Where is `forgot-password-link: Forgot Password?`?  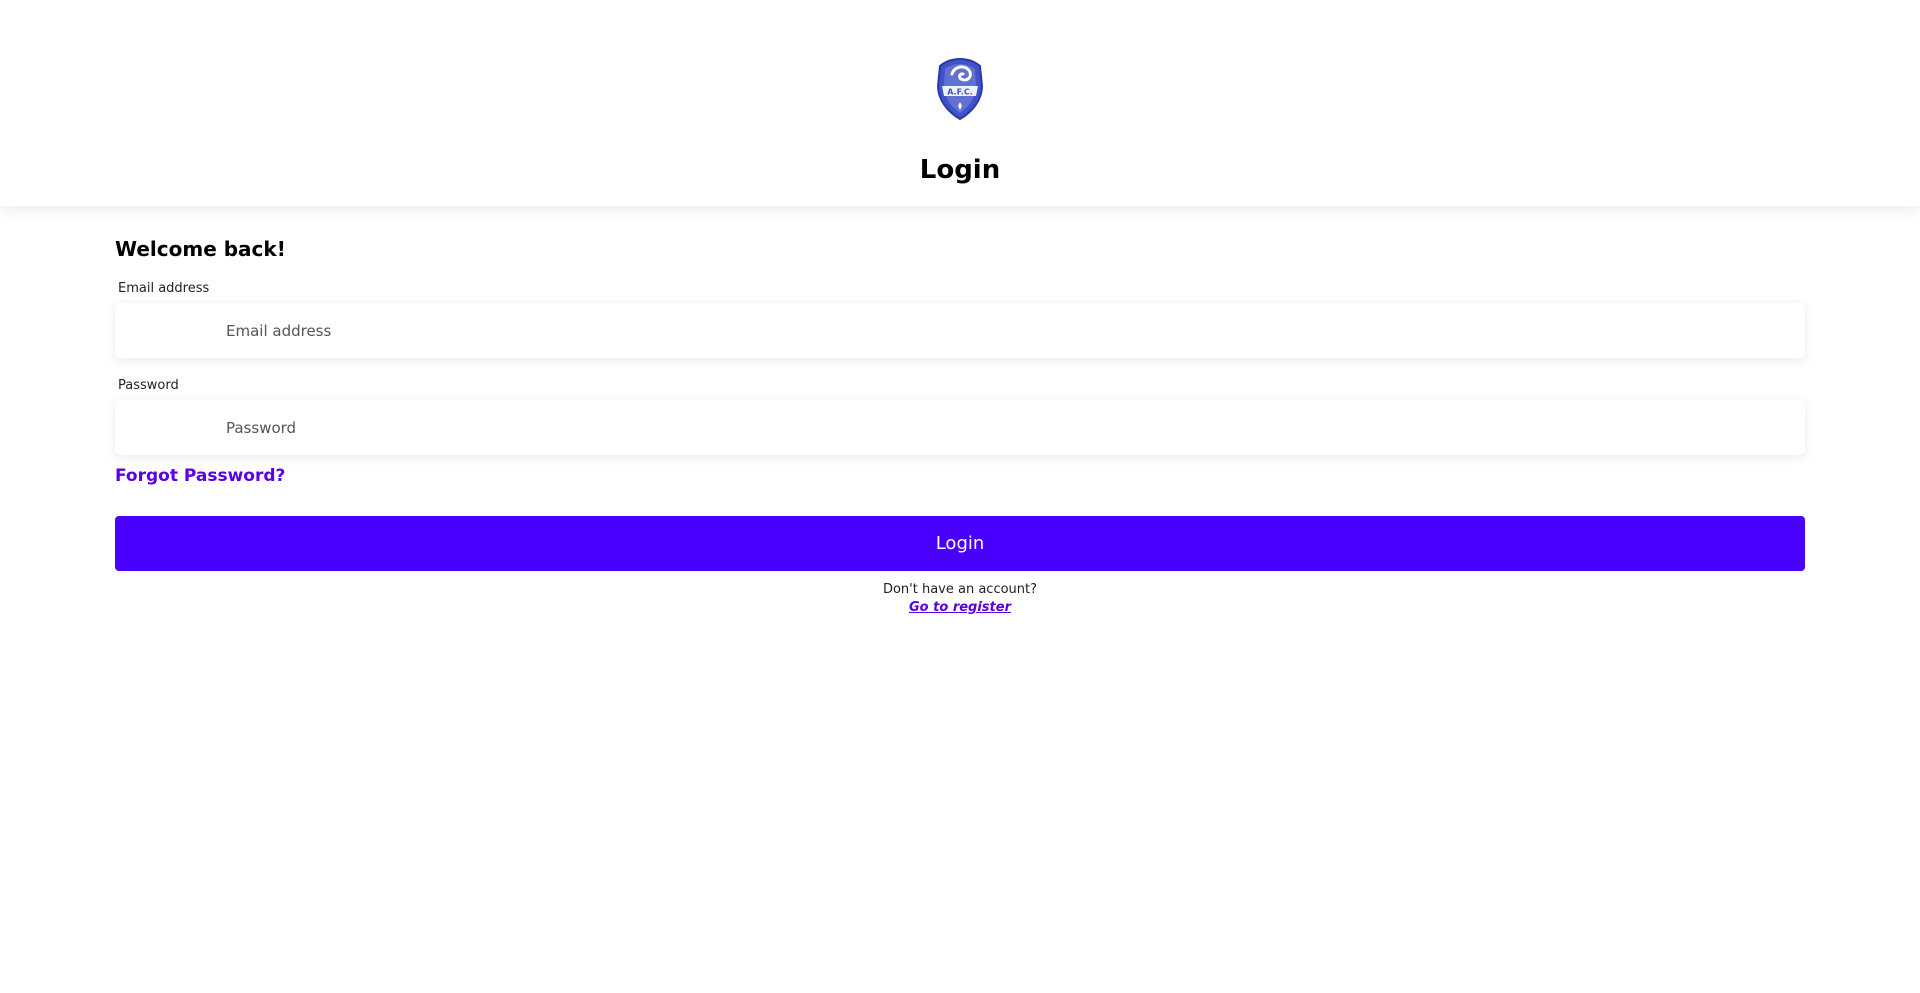 forgot-password-link: Forgot Password? is located at coordinates (200, 476).